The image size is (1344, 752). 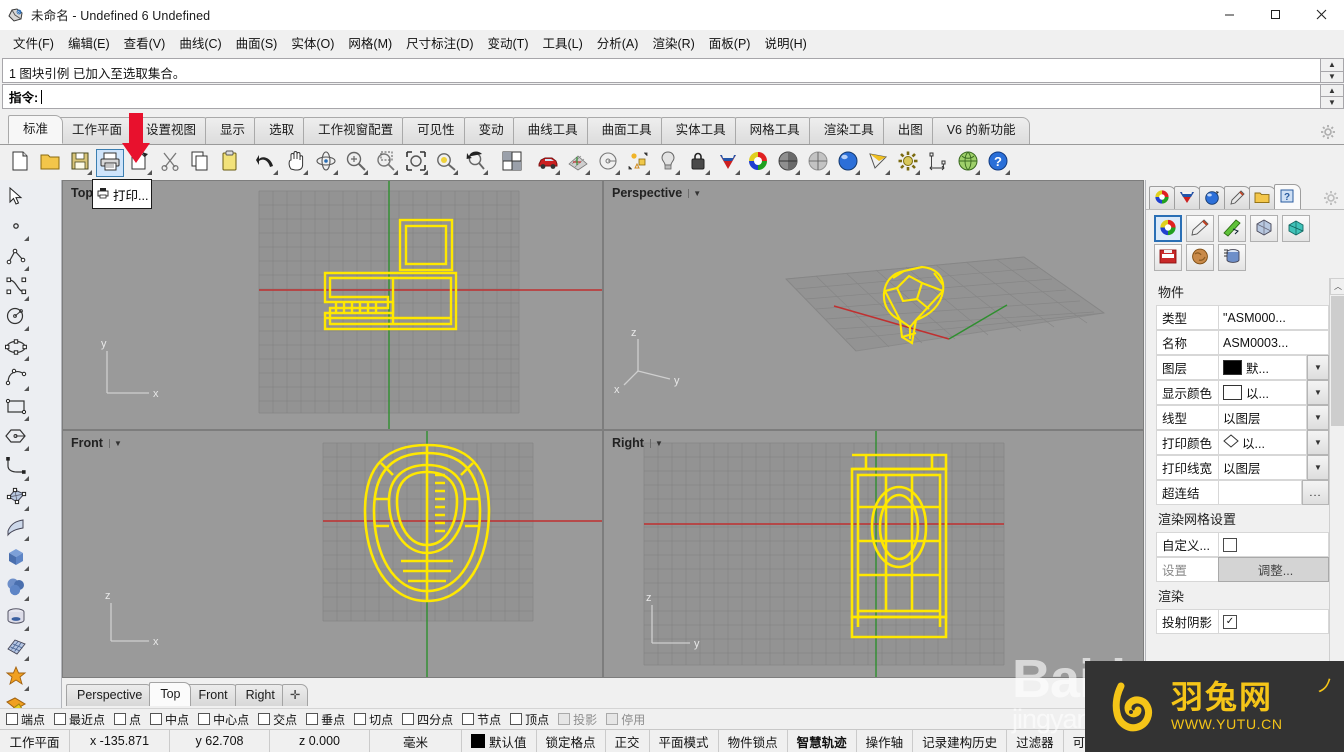 What do you see at coordinates (223, 719) in the screenshot?
I see `osnap-4: 中心点` at bounding box center [223, 719].